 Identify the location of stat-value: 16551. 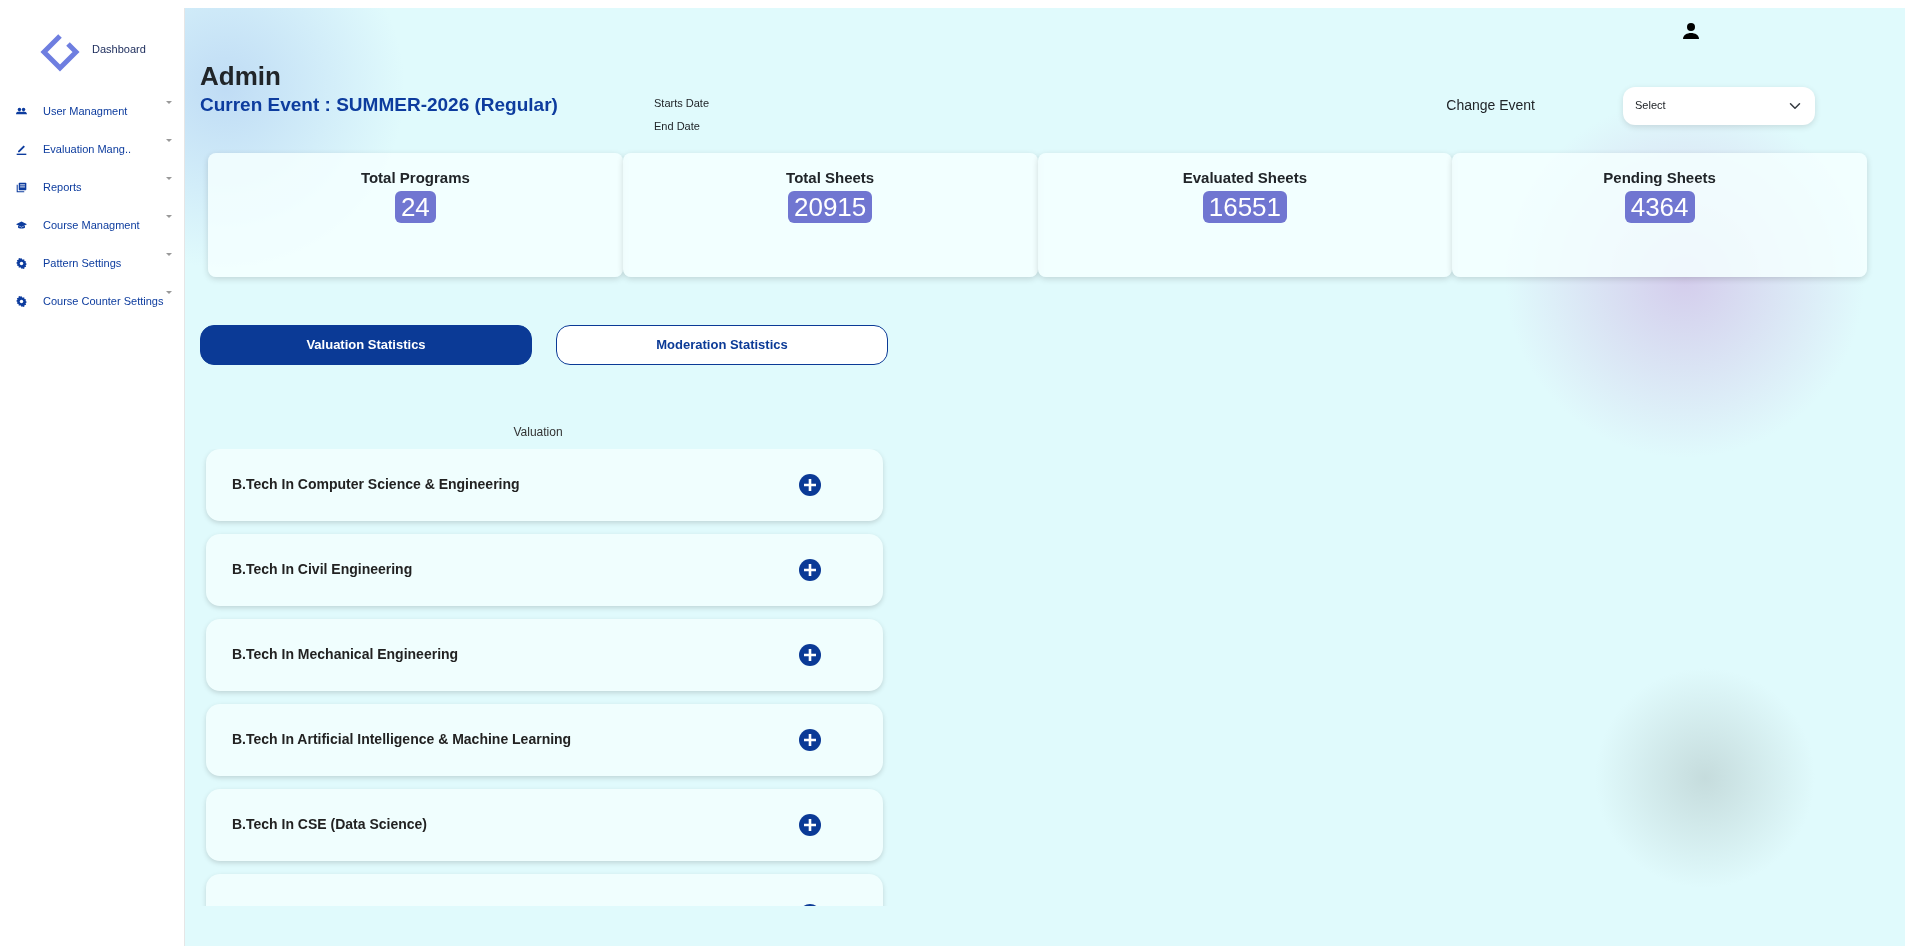
(1245, 207).